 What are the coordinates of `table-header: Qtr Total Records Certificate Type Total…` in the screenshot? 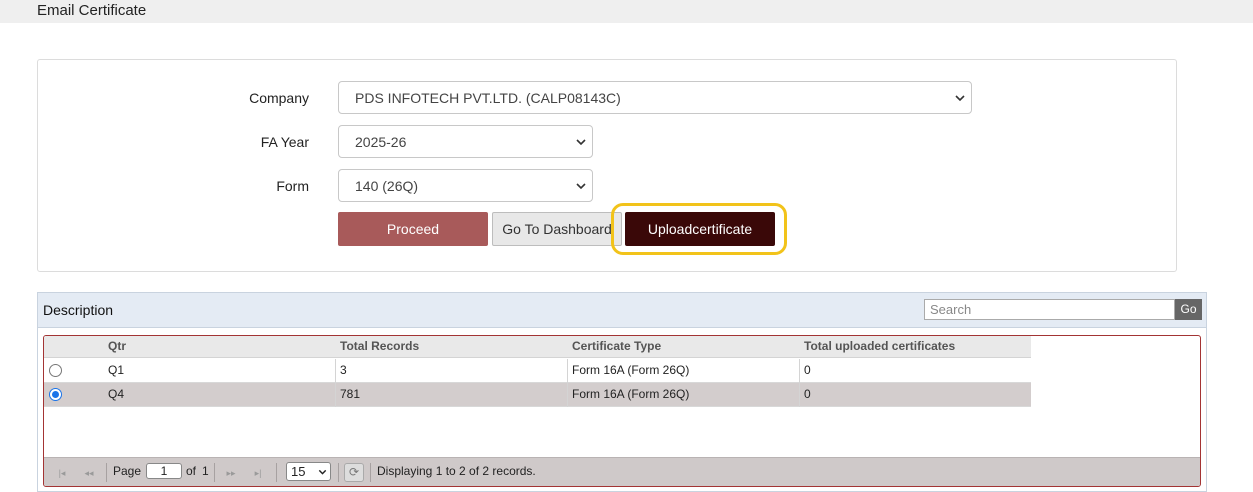 It's located at (537, 347).